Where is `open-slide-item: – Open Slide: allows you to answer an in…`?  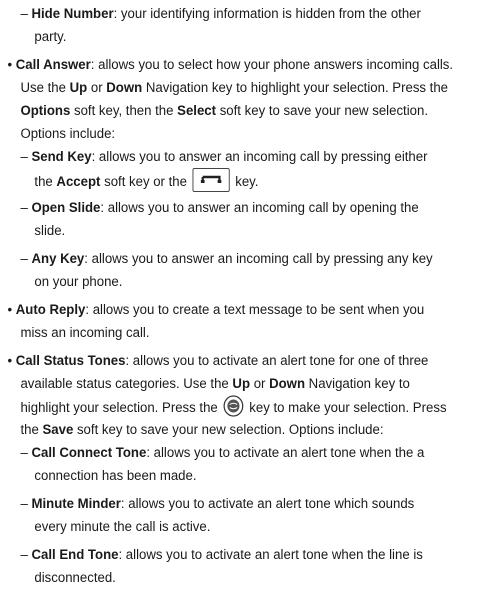
open-slide-item: – Open Slide: allows you to answer an in… is located at coordinates (219, 208).